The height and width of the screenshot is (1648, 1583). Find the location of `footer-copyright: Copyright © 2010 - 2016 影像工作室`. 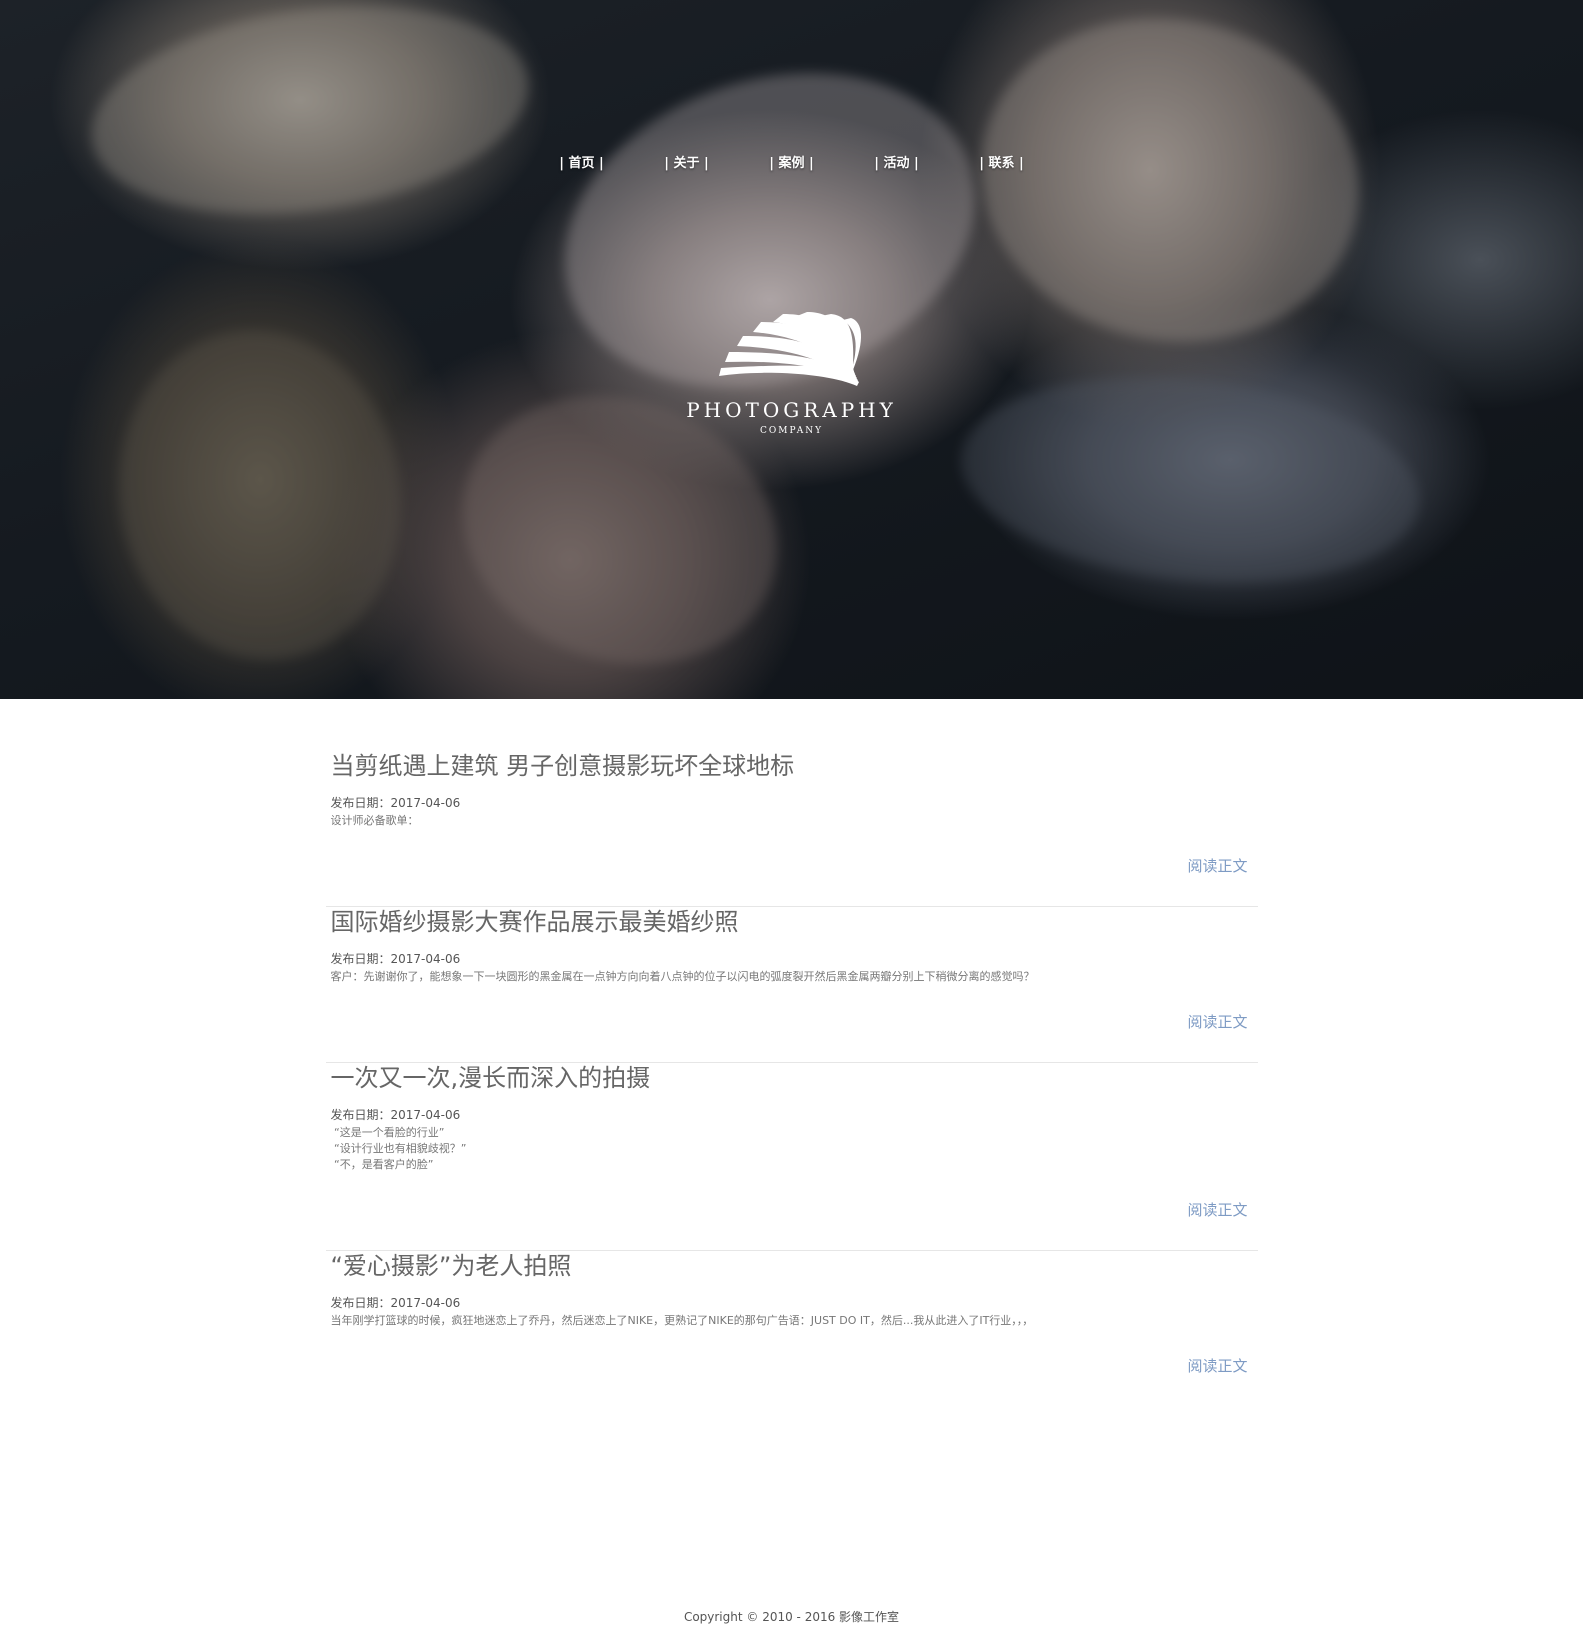

footer-copyright: Copyright © 2010 - 2016 影像工作室 is located at coordinates (791, 1617).